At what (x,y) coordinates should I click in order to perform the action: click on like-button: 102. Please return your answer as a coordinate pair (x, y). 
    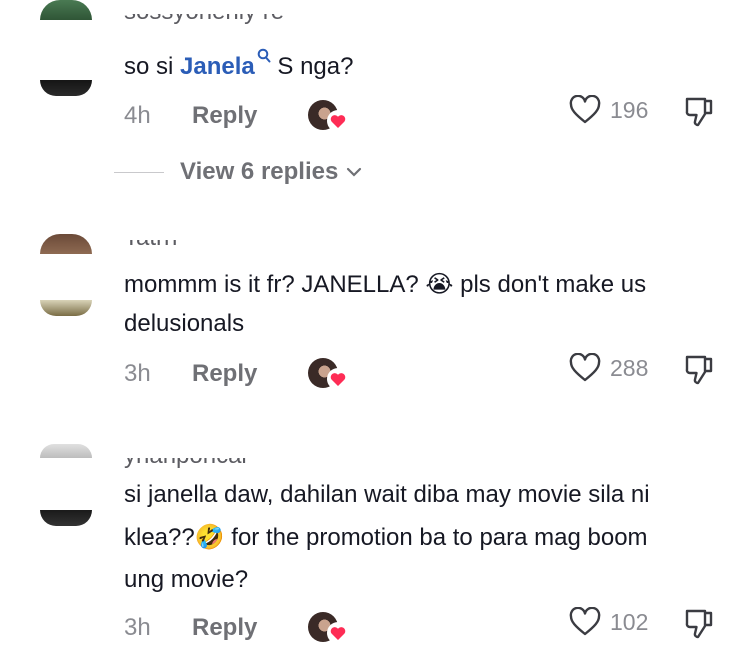
    Looking at the image, I should click on (608, 622).